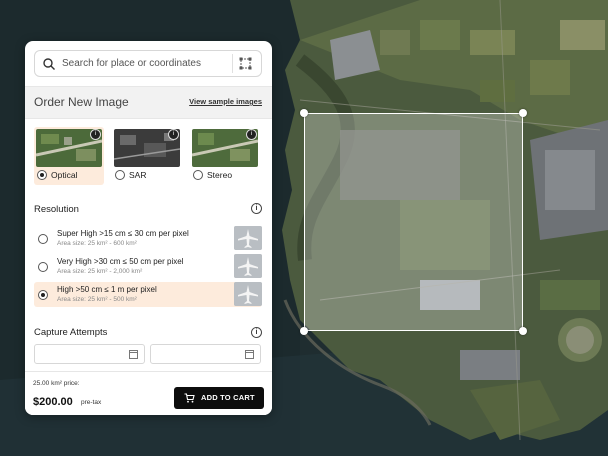  I want to click on radio-very-high, so click(43, 267).